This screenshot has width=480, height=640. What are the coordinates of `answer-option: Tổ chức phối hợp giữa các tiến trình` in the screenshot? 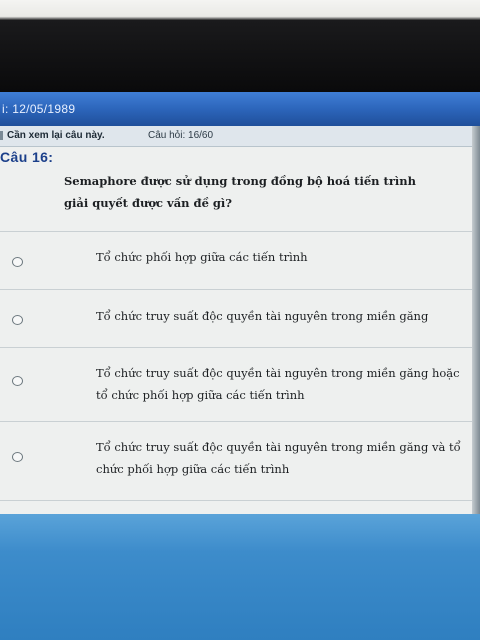 It's located at (236, 260).